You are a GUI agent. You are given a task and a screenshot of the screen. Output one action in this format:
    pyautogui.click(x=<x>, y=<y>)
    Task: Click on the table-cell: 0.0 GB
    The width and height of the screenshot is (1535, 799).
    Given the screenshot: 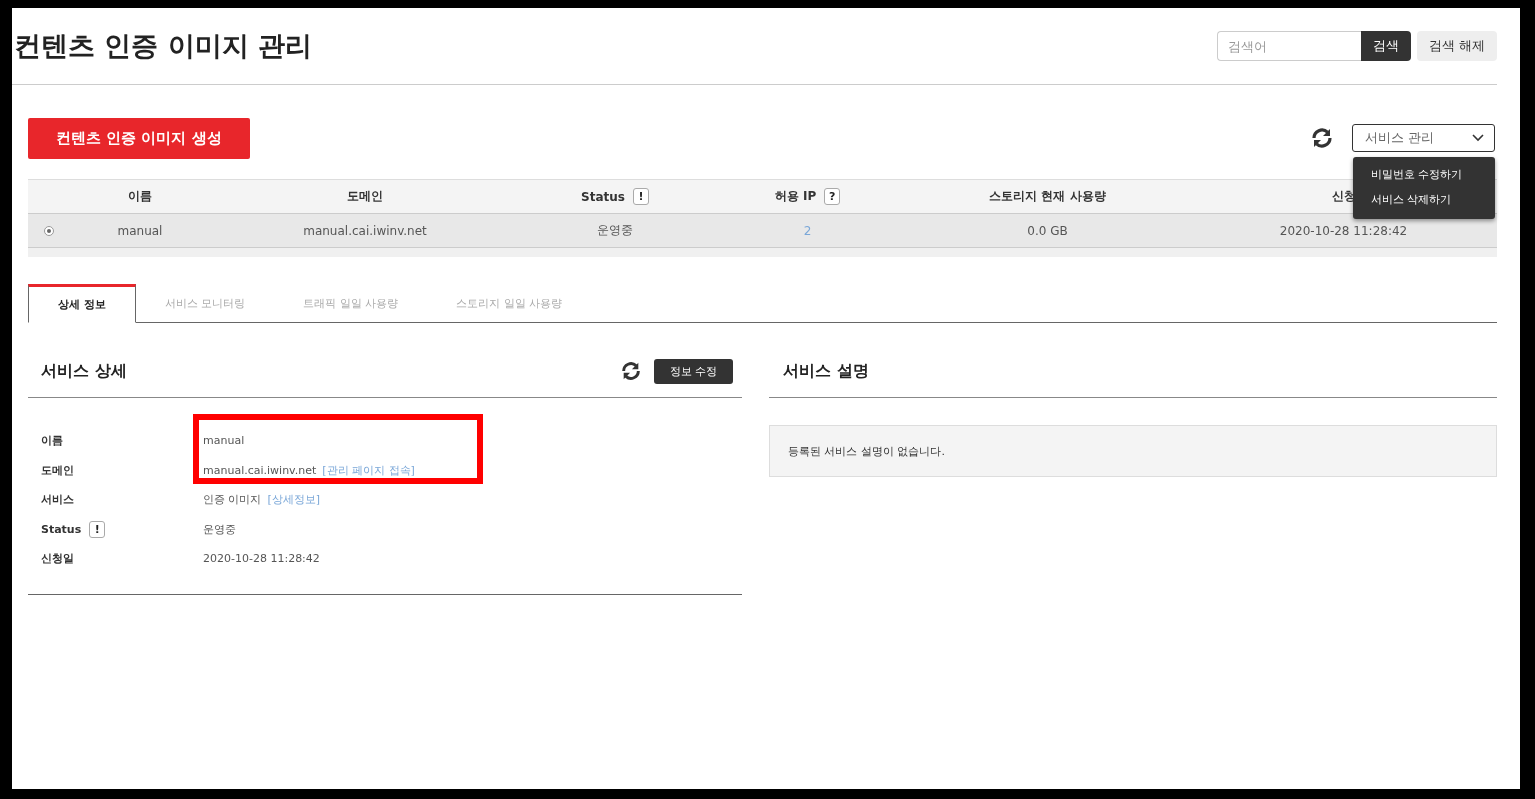 What is the action you would take?
    pyautogui.click(x=1047, y=230)
    